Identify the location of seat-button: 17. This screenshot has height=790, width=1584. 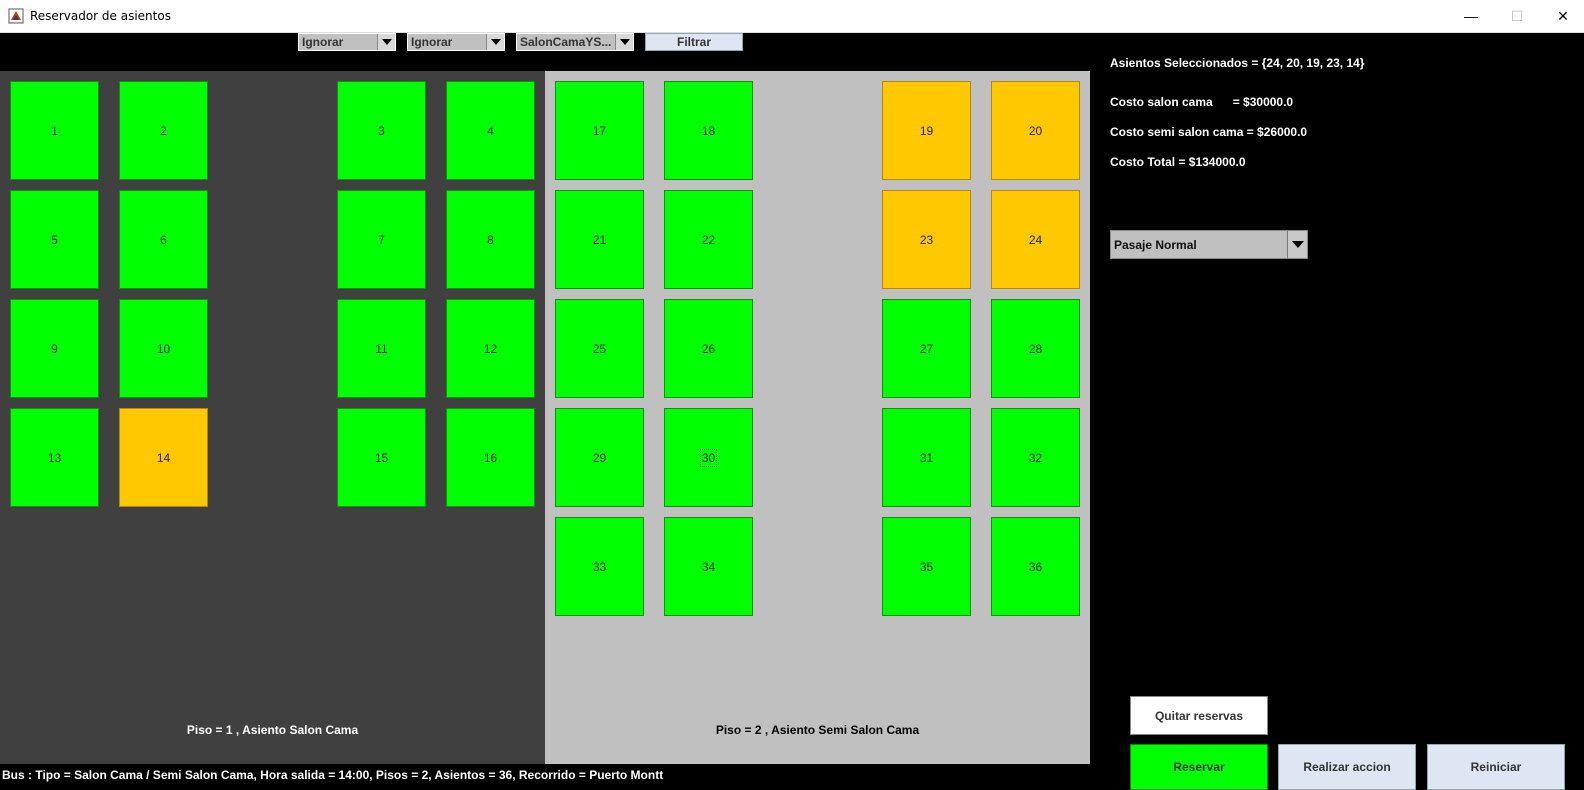
(599, 130).